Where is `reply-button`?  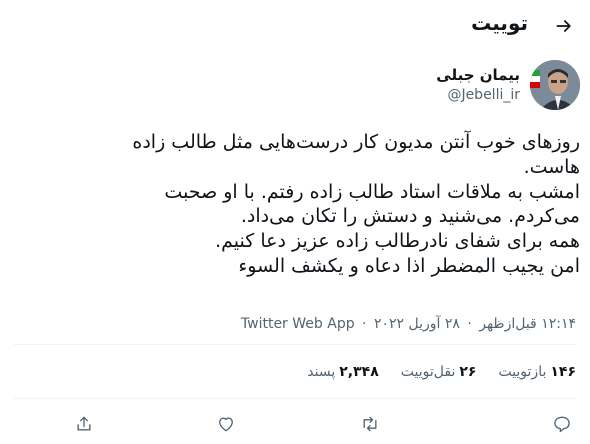
reply-button is located at coordinates (562, 424).